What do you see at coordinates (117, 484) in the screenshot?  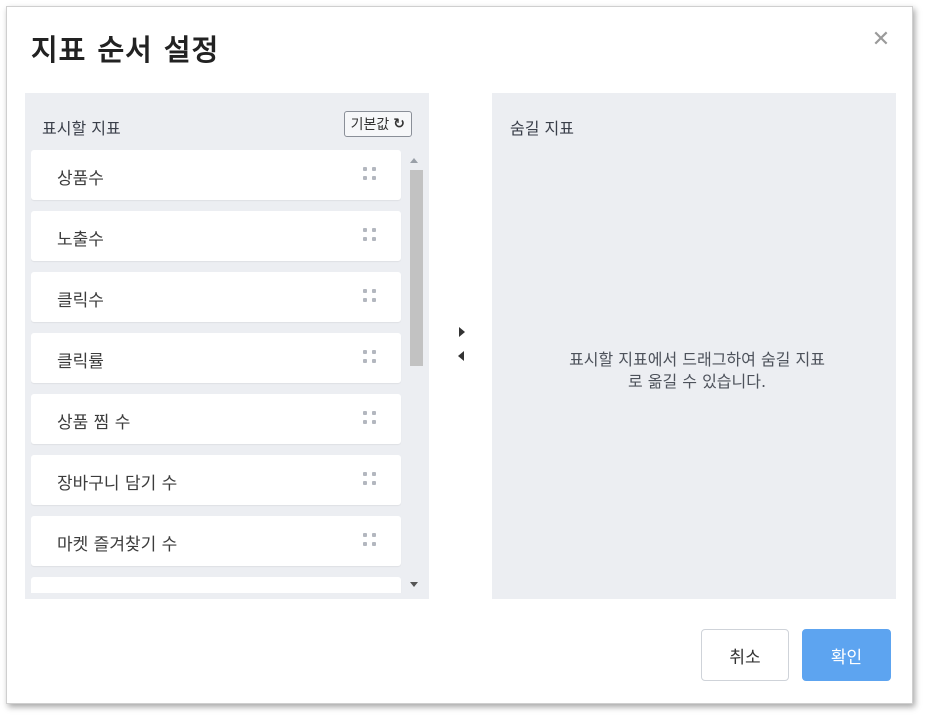 I see `list-item-label: 장바구니 담기 수` at bounding box center [117, 484].